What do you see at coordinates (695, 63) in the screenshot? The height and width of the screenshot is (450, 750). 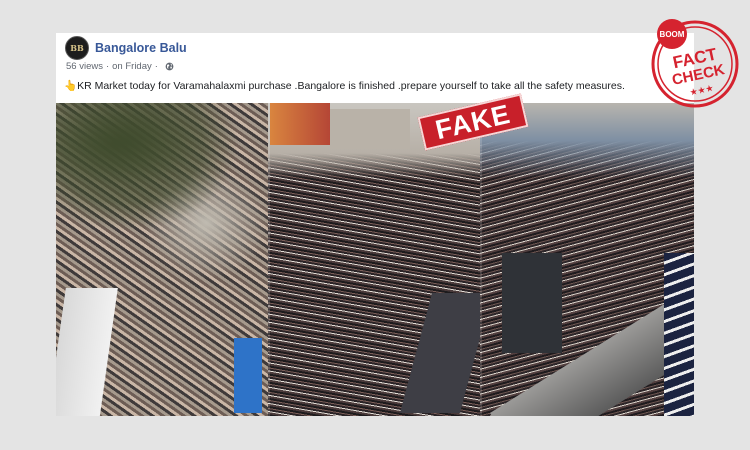 I see `fact-check-logo: BOOM FACT CHECK ★★★` at bounding box center [695, 63].